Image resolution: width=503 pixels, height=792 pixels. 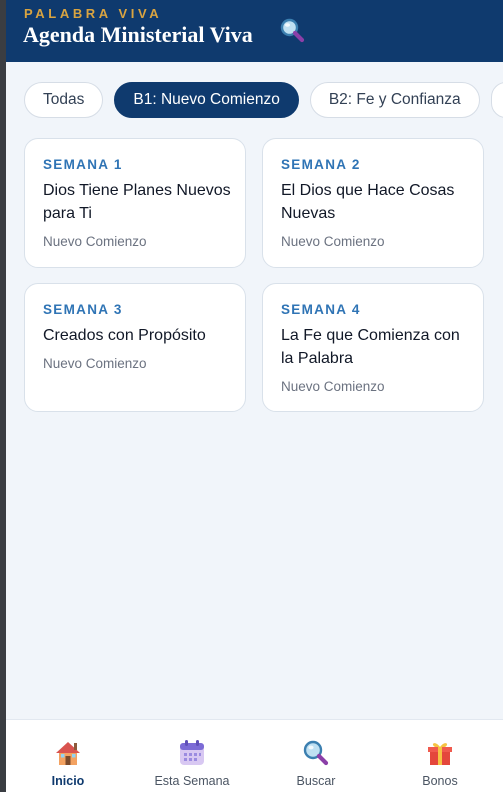 What do you see at coordinates (192, 752) in the screenshot?
I see `calendar-icon` at bounding box center [192, 752].